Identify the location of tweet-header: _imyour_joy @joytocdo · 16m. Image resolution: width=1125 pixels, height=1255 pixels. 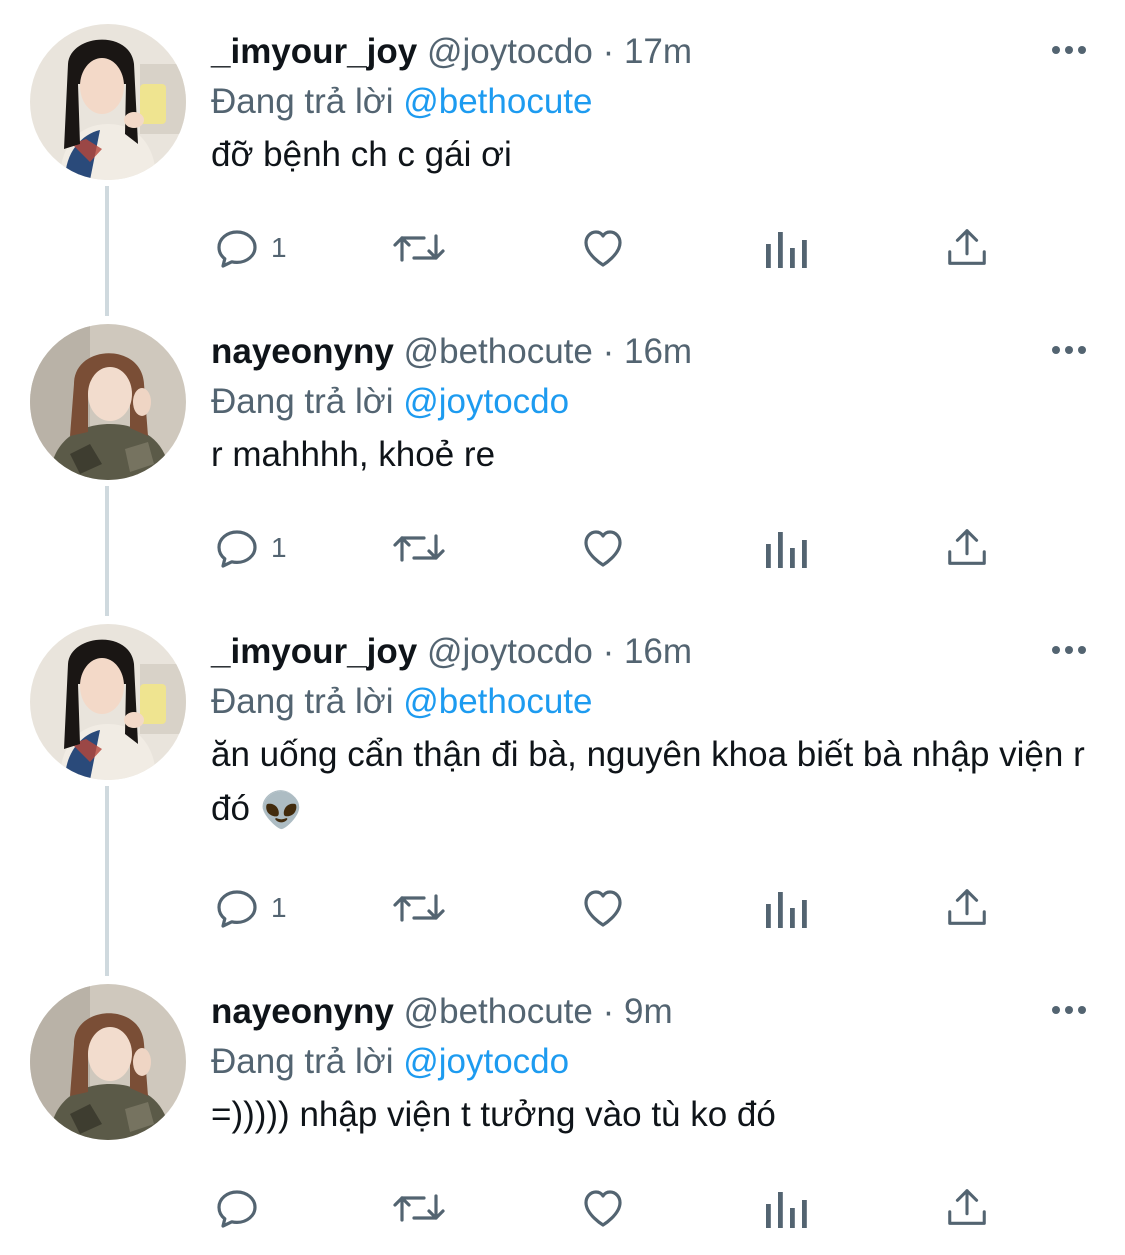
(618, 652).